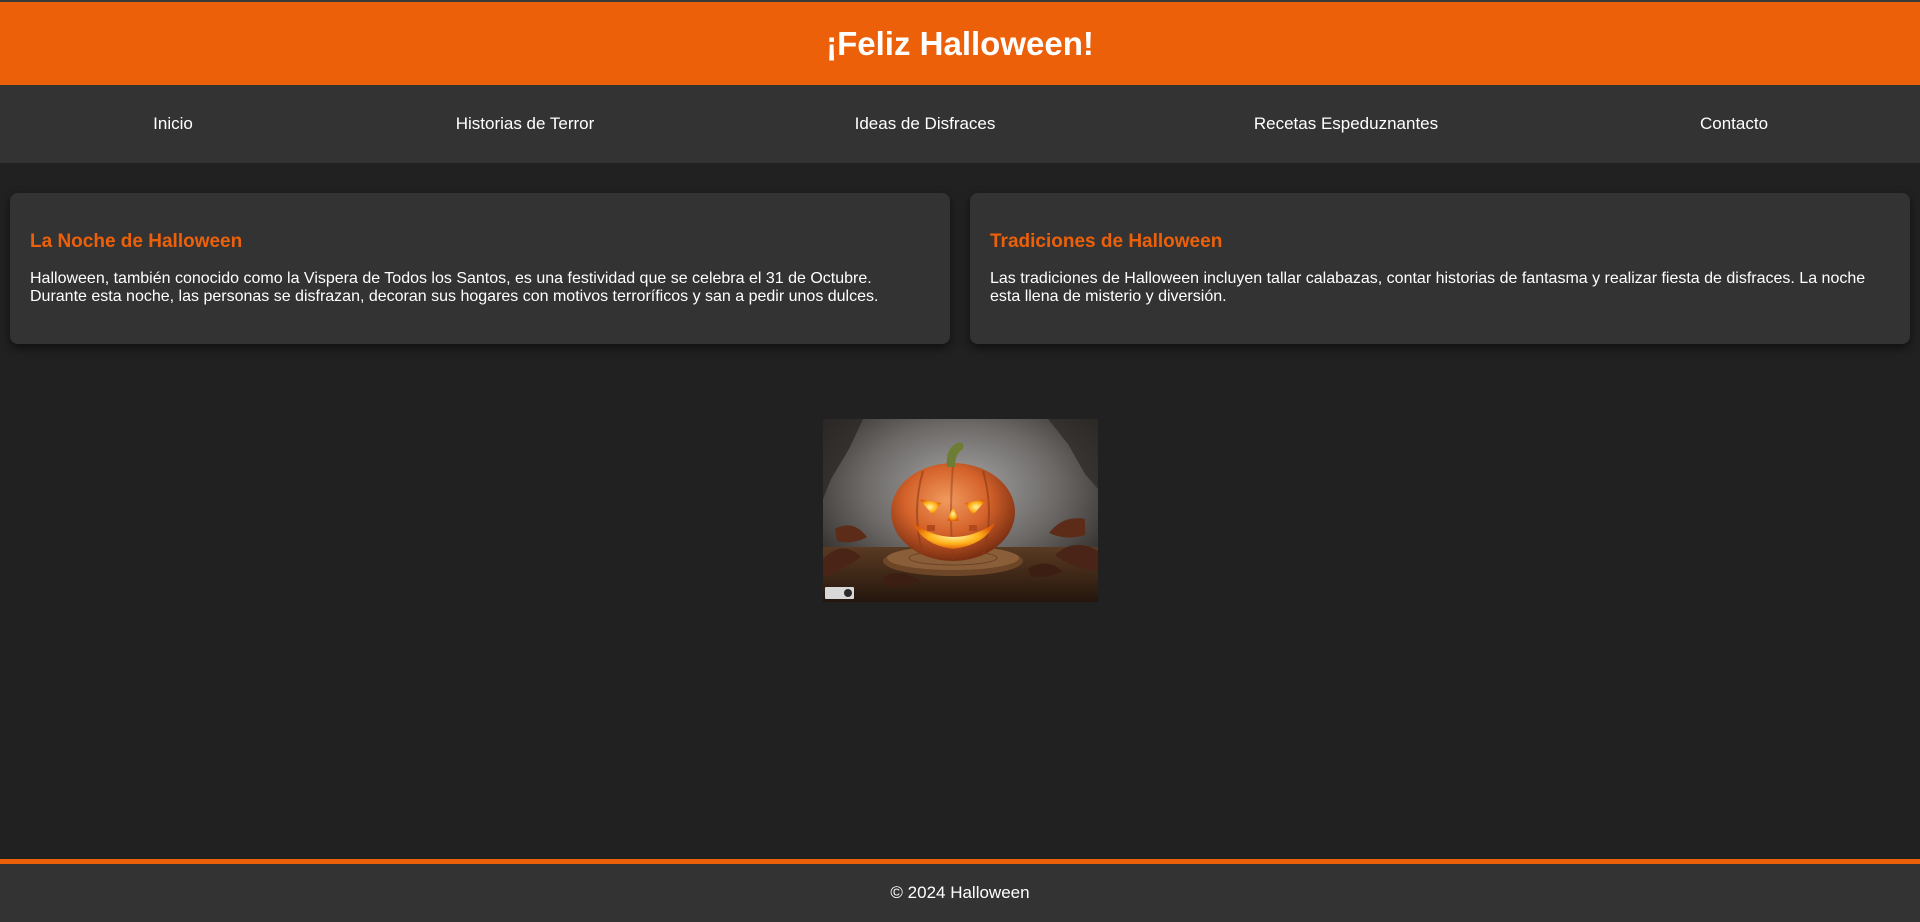  Describe the element at coordinates (525, 124) in the screenshot. I see `nav-item-historias-de-terror: Historias de Terror` at that location.